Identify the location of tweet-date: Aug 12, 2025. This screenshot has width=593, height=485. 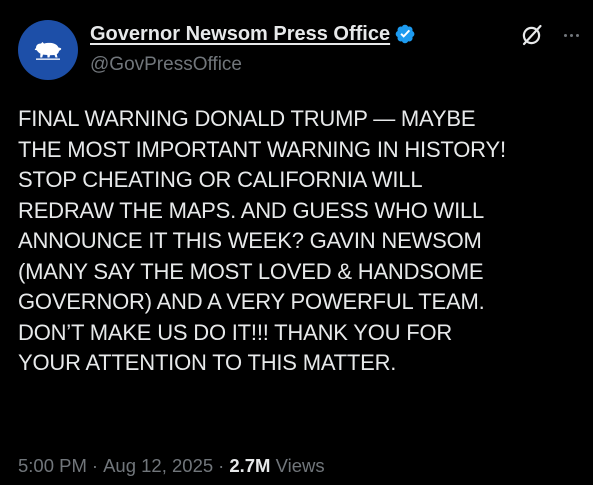
(158, 465).